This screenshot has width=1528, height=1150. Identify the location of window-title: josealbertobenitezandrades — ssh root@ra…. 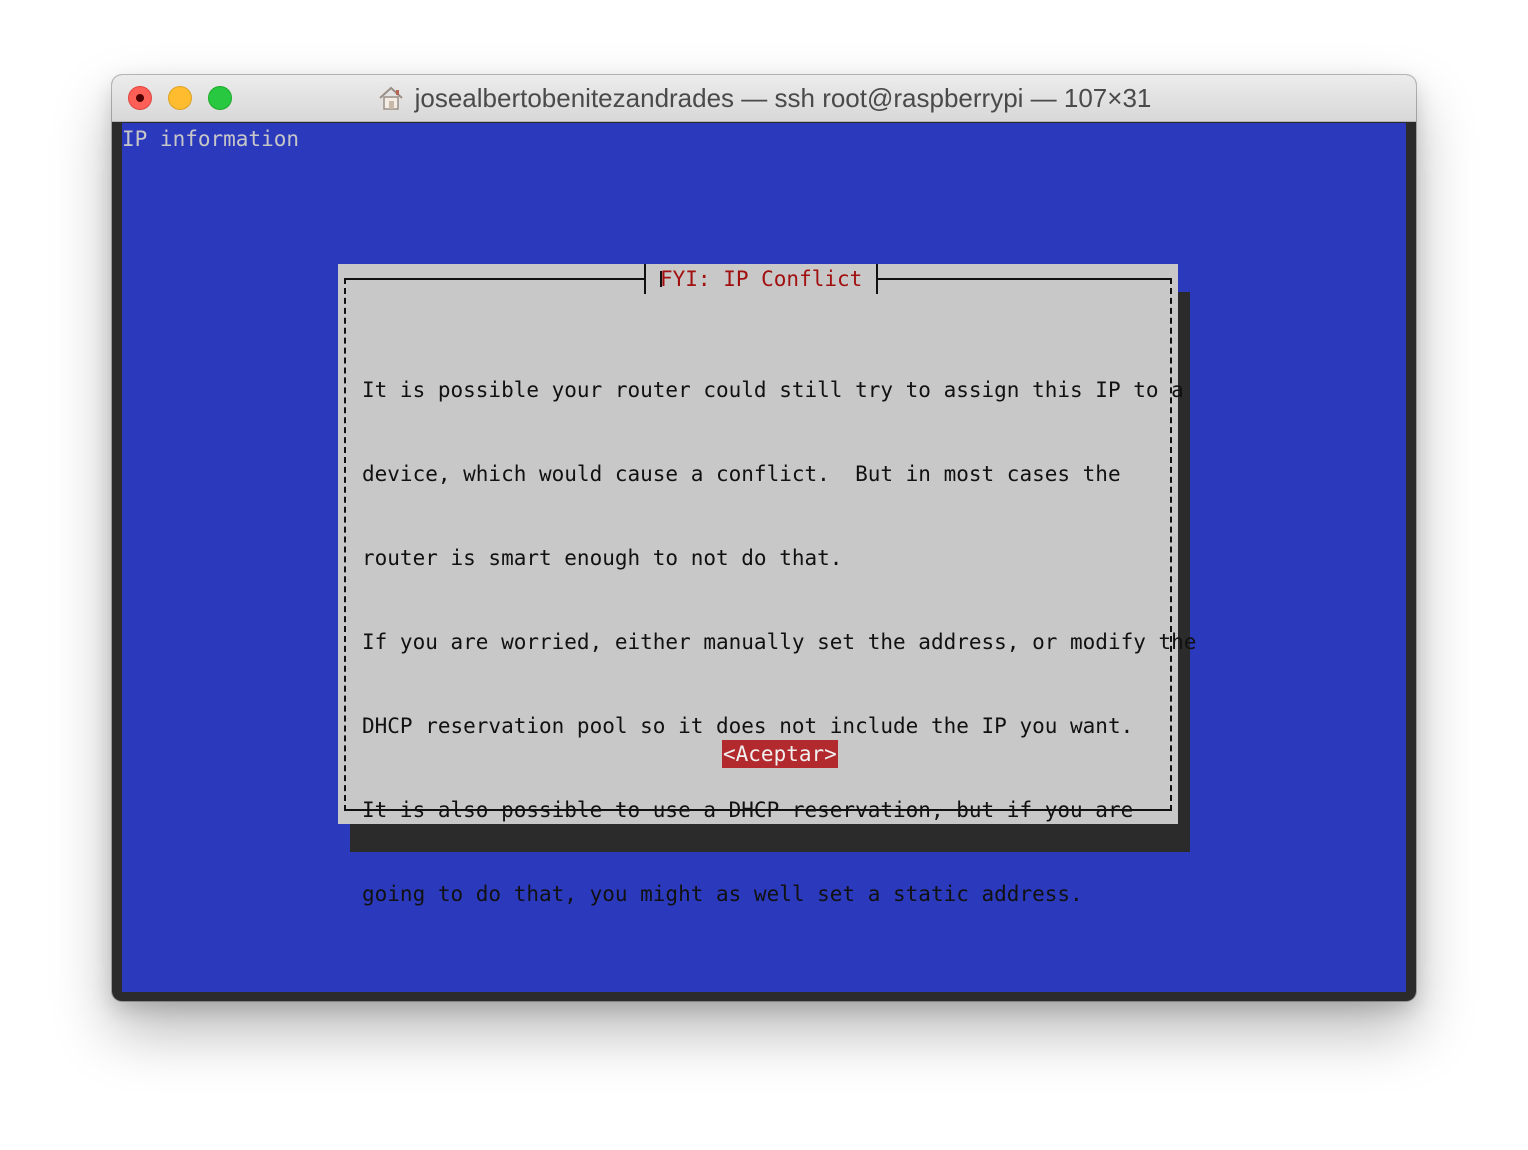
(783, 97).